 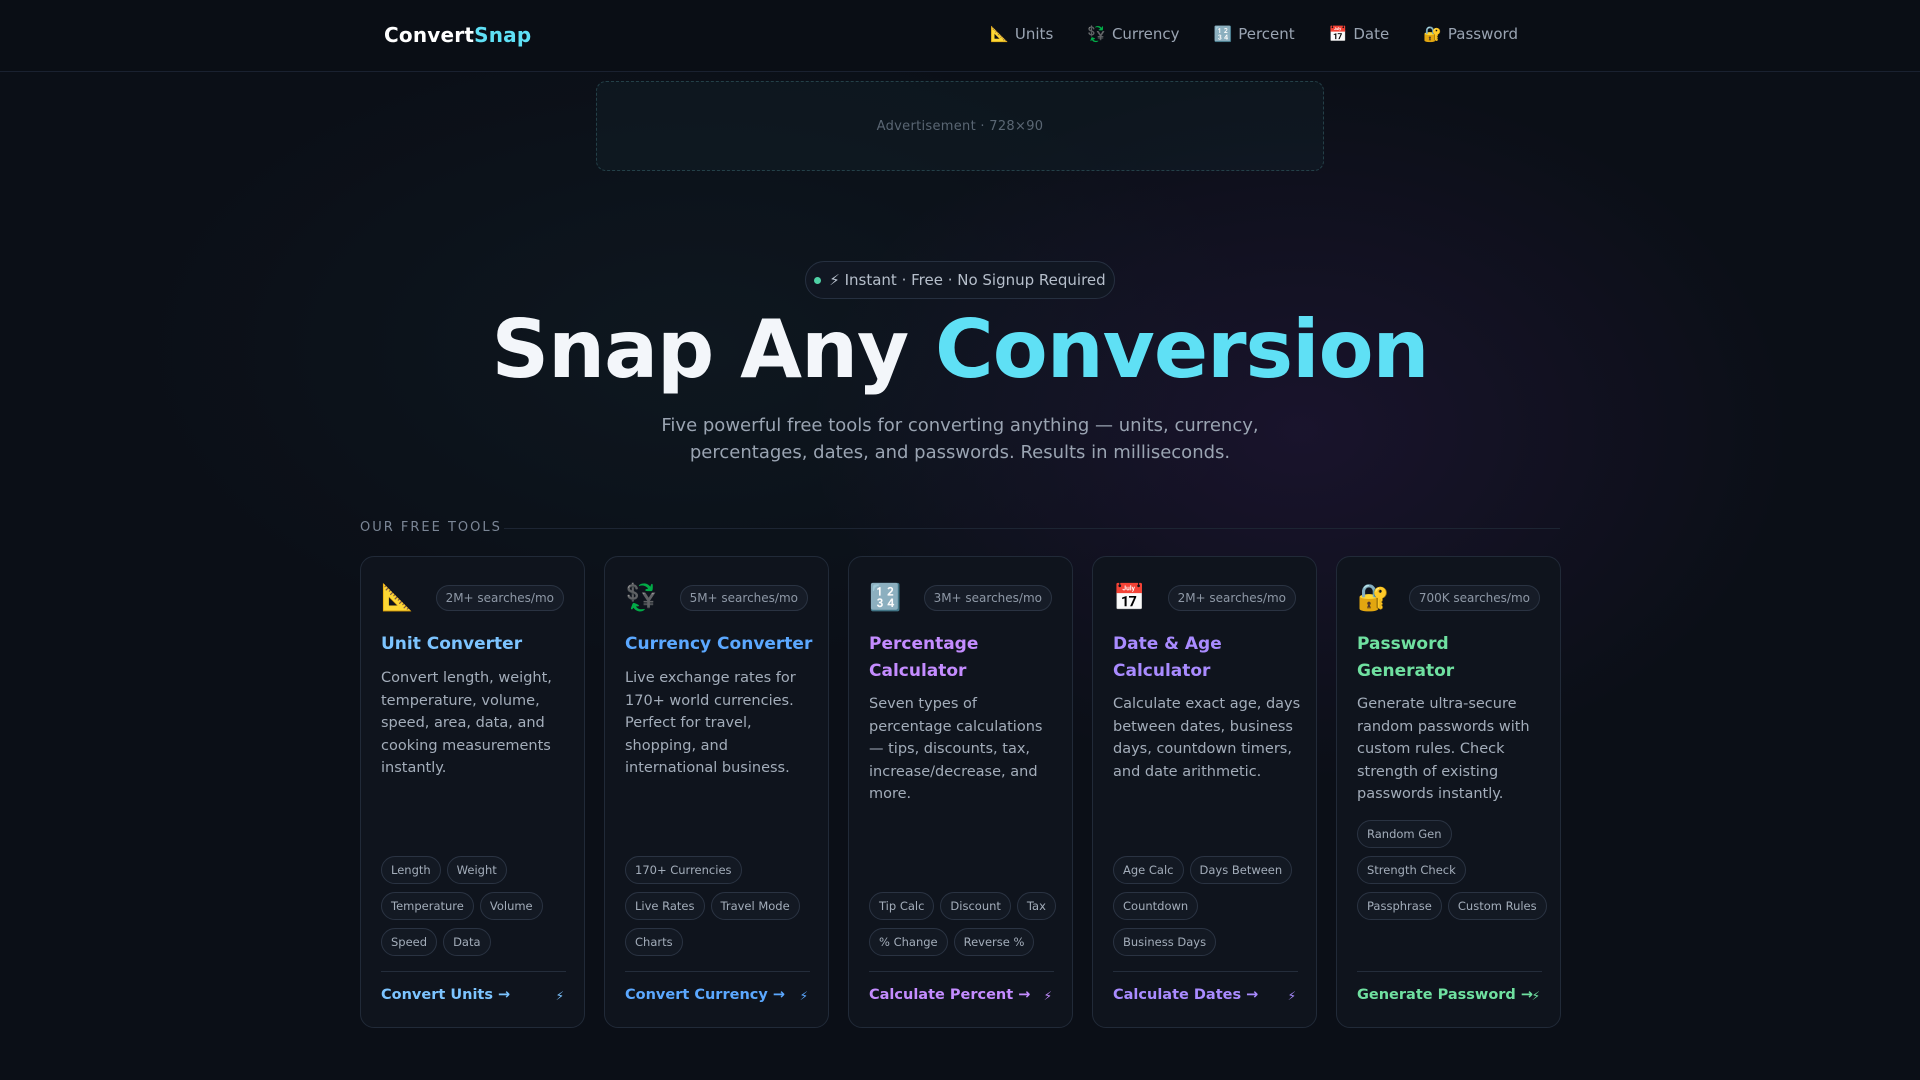 What do you see at coordinates (1445, 995) in the screenshot?
I see `generate-password-link: Generate Password →` at bounding box center [1445, 995].